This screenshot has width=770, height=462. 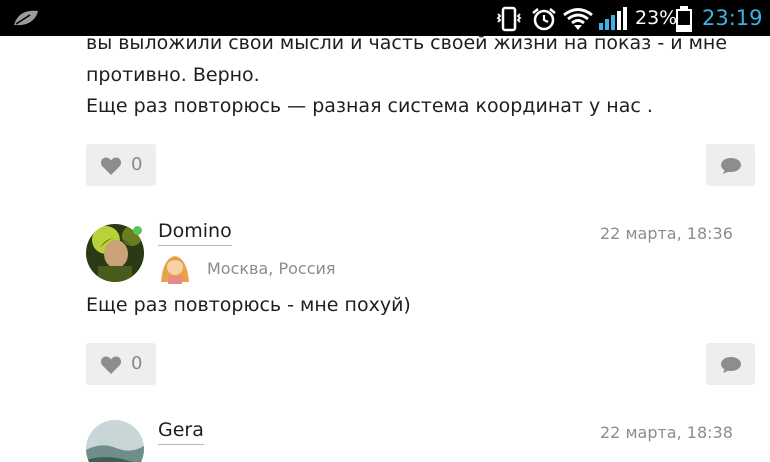 I want to click on status-bar: 23% 23:19, so click(x=385, y=18).